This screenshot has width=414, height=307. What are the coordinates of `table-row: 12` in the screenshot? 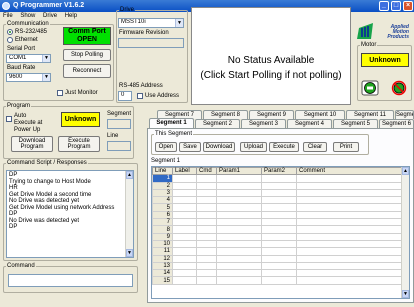 It's located at (277, 258).